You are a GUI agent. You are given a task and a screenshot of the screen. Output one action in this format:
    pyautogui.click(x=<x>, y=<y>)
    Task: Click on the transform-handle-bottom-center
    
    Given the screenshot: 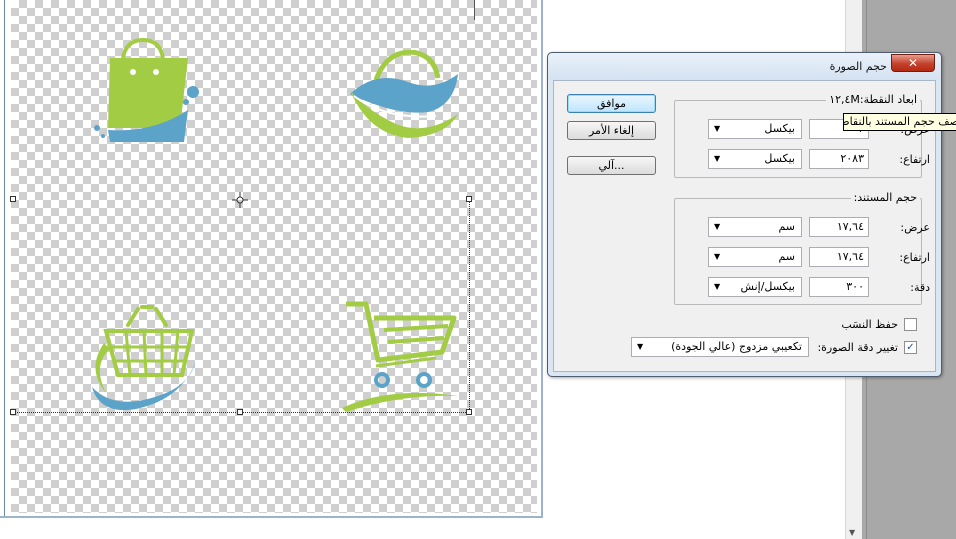 What is the action you would take?
    pyautogui.click(x=240, y=412)
    